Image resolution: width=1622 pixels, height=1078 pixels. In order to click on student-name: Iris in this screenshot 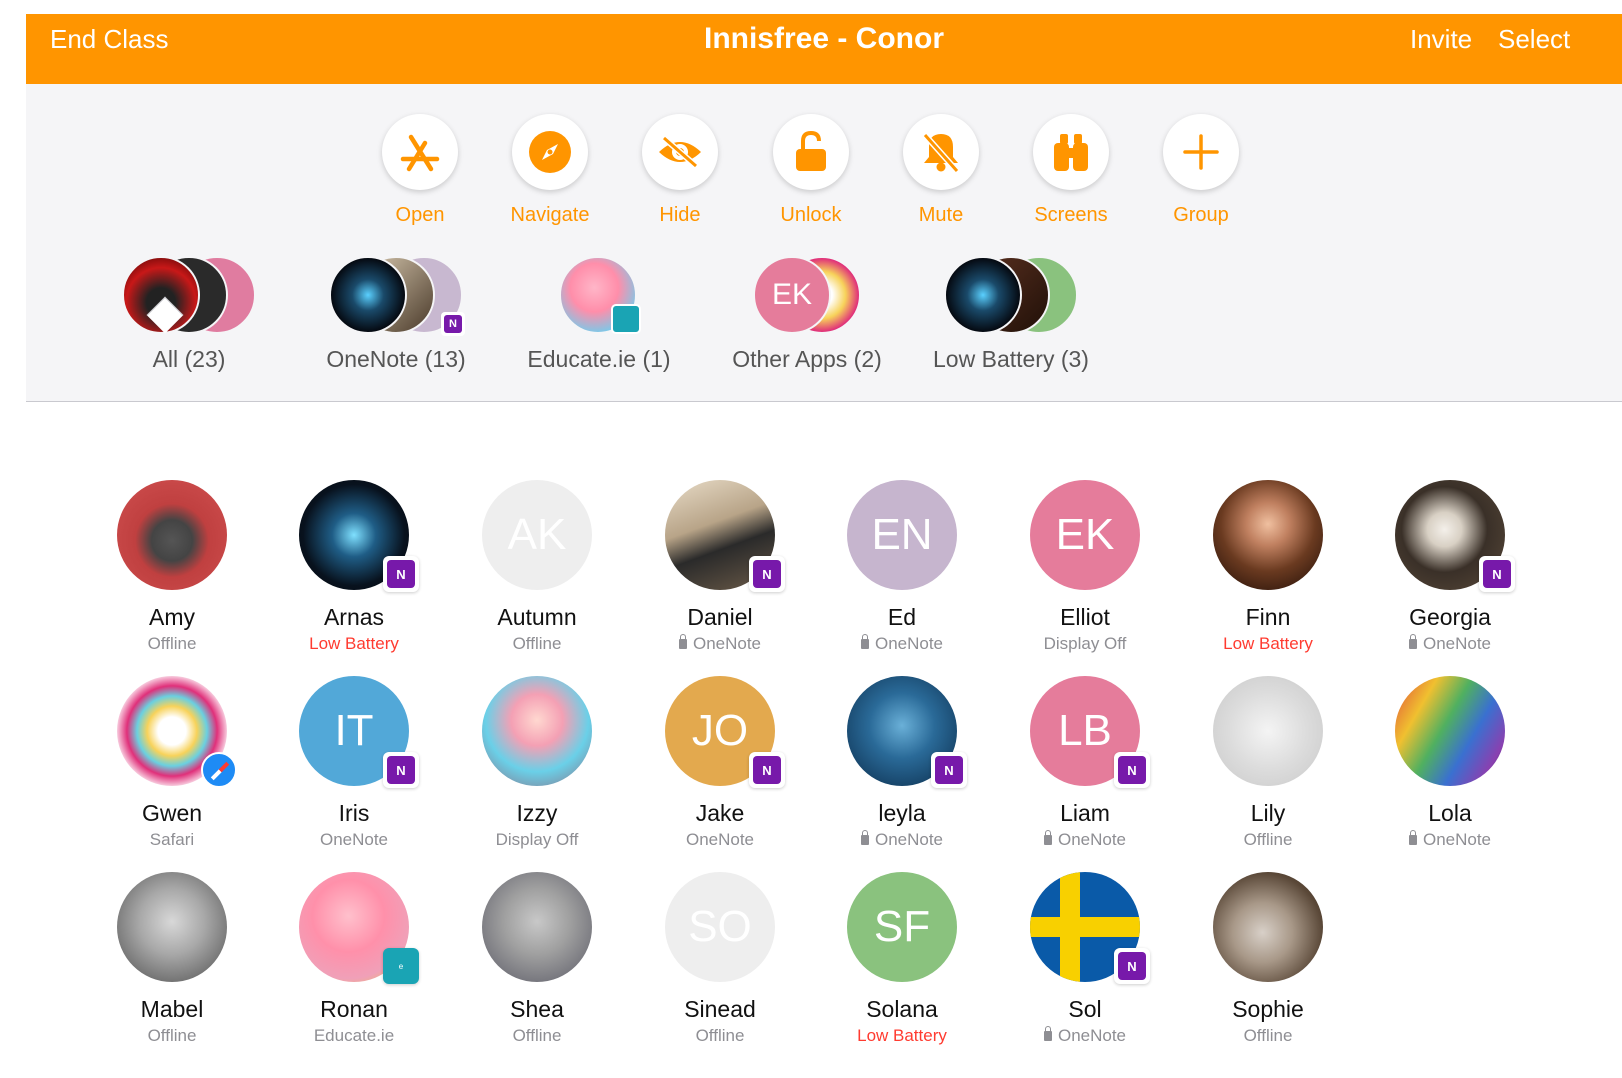, I will do `click(354, 813)`.